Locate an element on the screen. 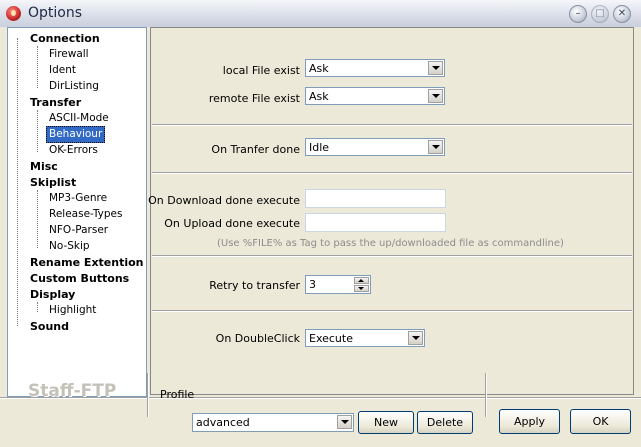  tree-item-nfo-parser: NFO-Parser is located at coordinates (78, 230).